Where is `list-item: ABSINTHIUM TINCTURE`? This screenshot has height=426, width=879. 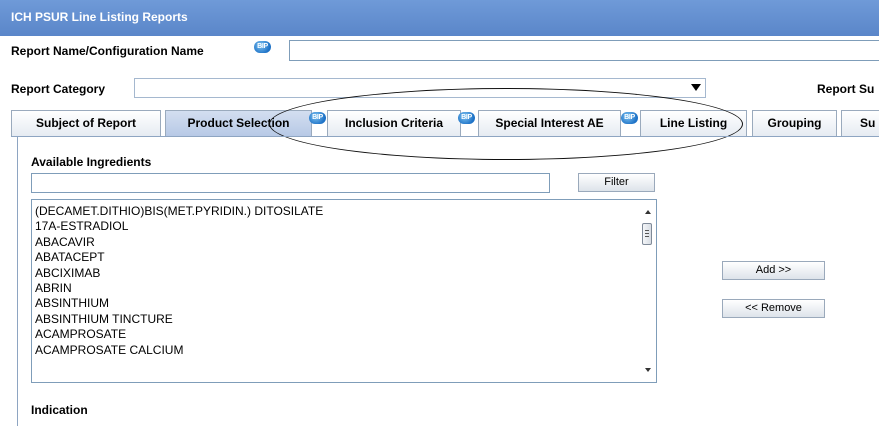 list-item: ABSINTHIUM TINCTURE is located at coordinates (345, 319).